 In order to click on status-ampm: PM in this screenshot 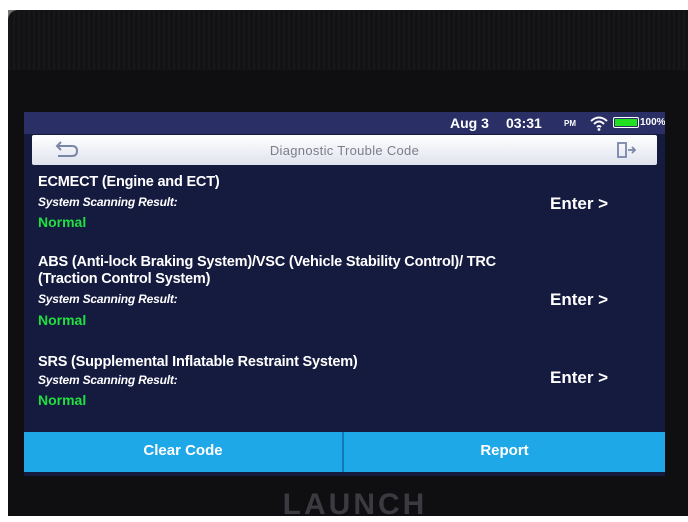, I will do `click(570, 123)`.